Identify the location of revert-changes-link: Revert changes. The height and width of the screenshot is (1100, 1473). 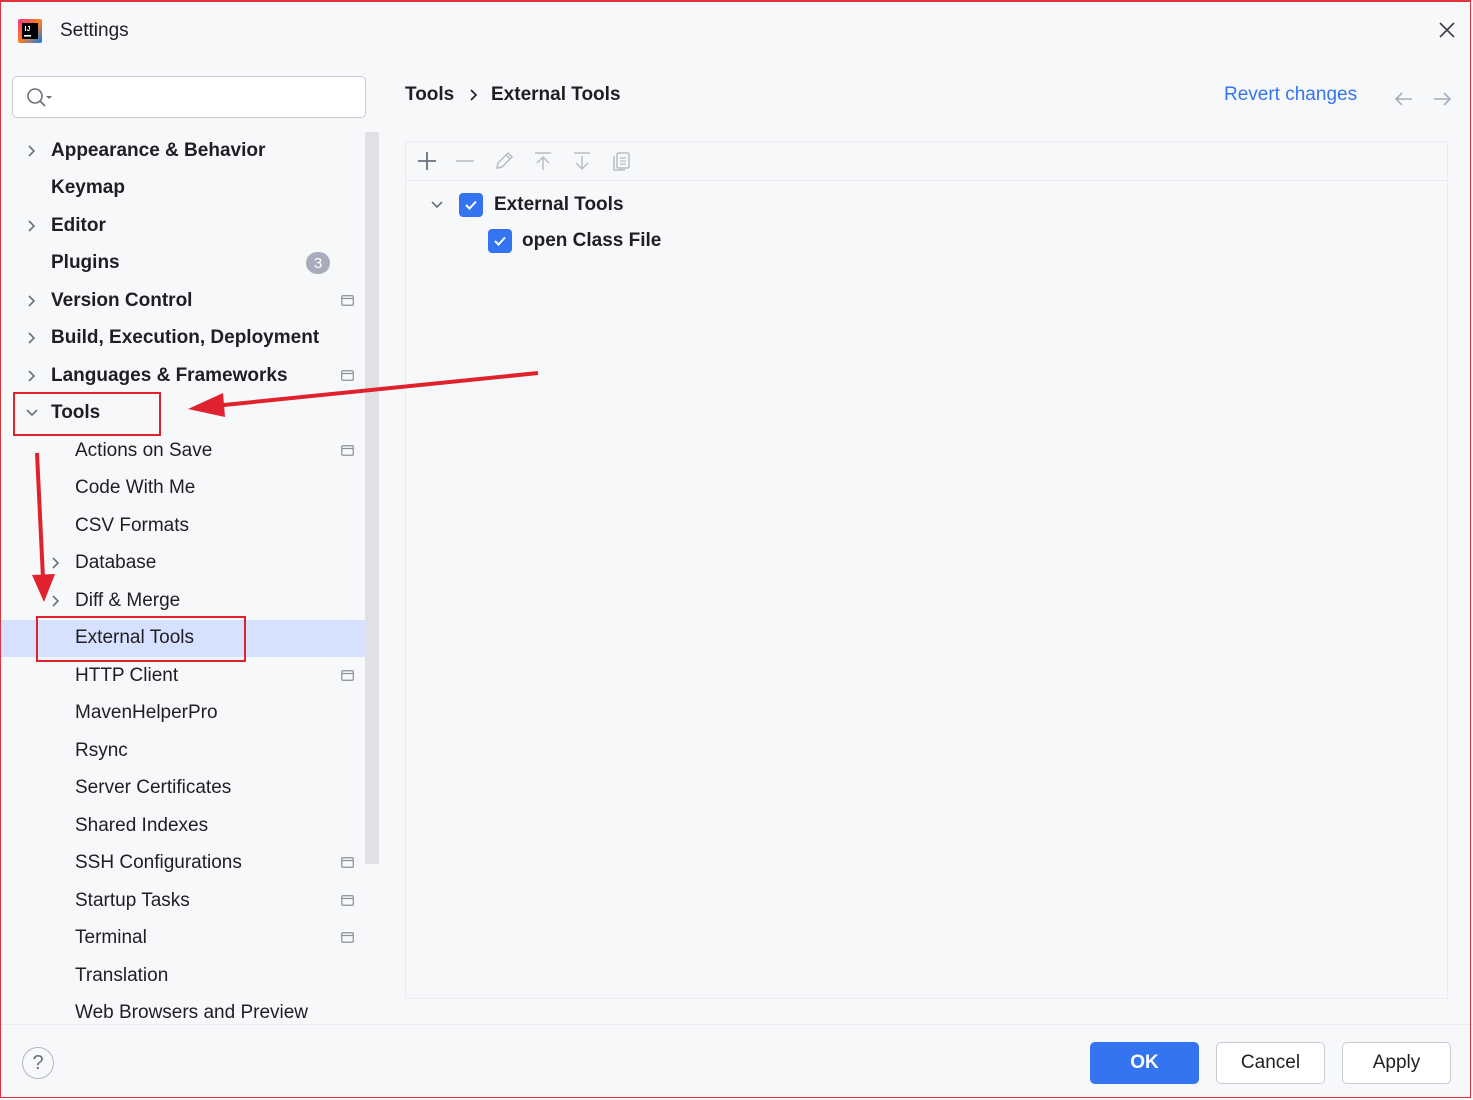
(1290, 95).